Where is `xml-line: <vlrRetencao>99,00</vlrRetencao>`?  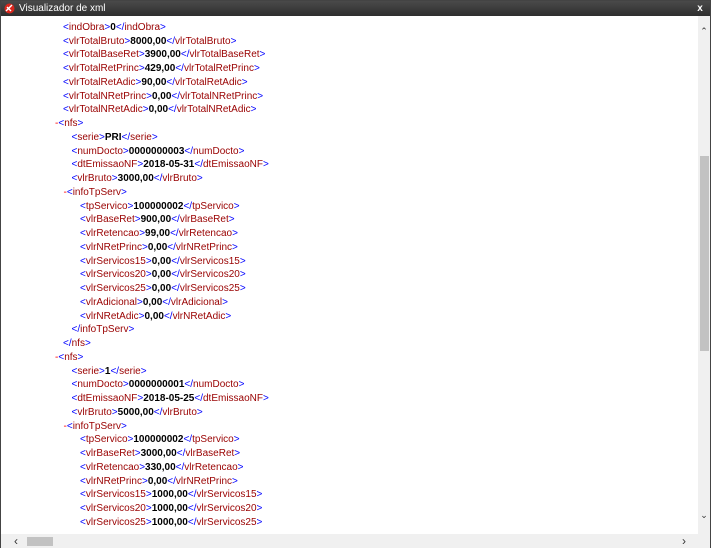 xml-line: <vlrRetencao>99,00</vlrRetencao> is located at coordinates (150, 234).